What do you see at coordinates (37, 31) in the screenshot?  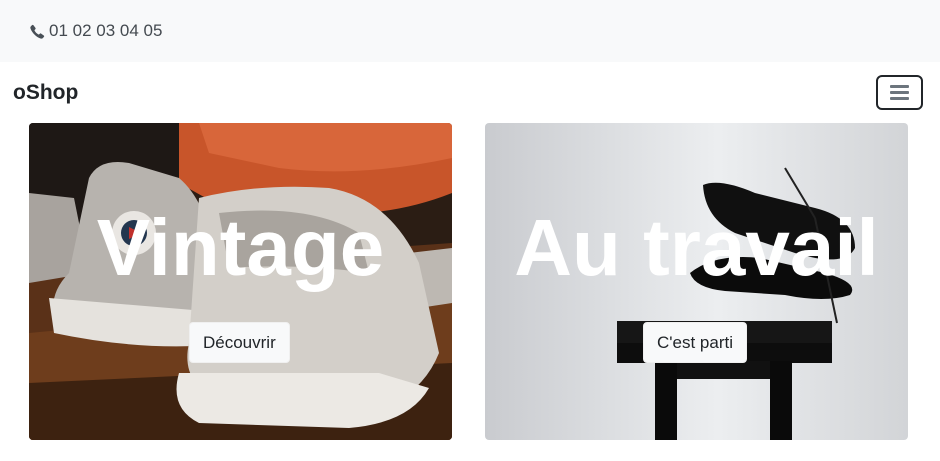 I see `phone-icon` at bounding box center [37, 31].